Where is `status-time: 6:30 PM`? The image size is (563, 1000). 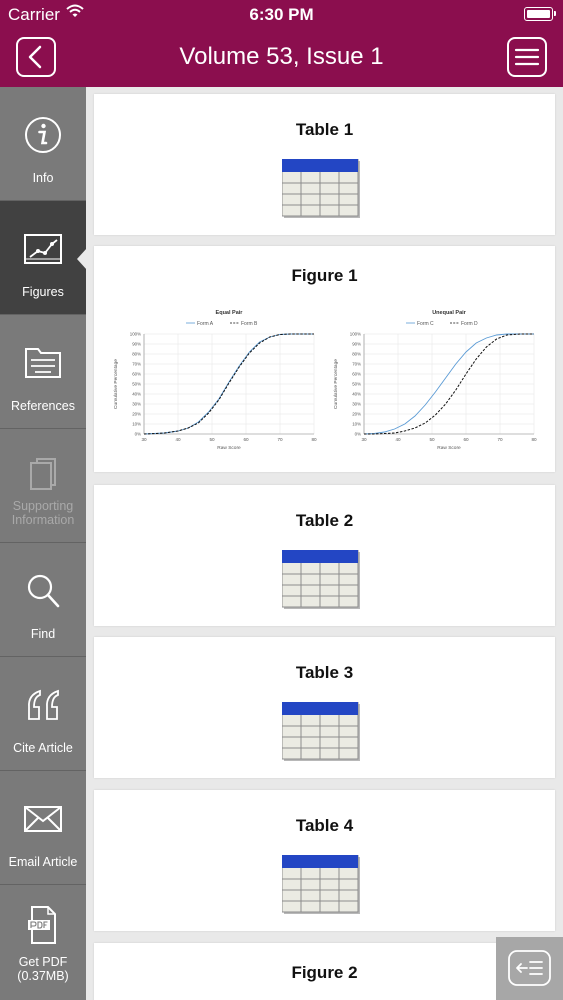 status-time: 6:30 PM is located at coordinates (281, 14).